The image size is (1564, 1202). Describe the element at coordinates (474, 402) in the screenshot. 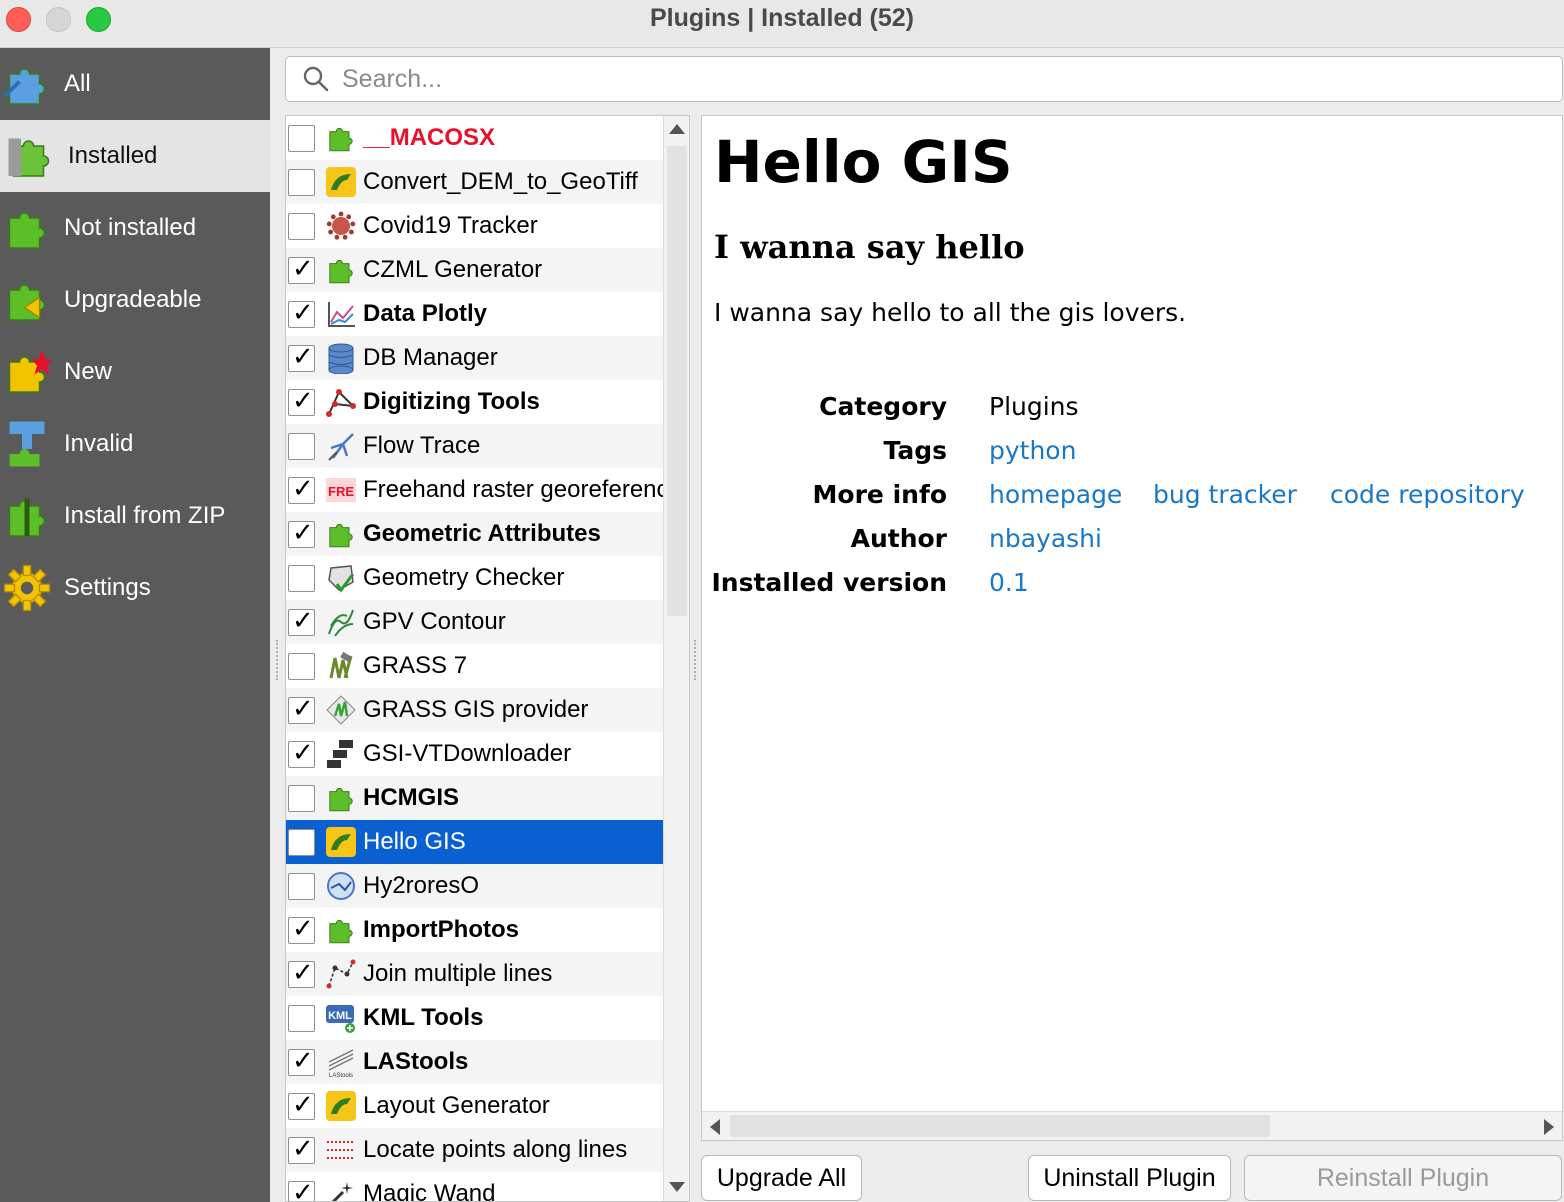

I see `plugin-list-item: Digitizing Tools` at that location.